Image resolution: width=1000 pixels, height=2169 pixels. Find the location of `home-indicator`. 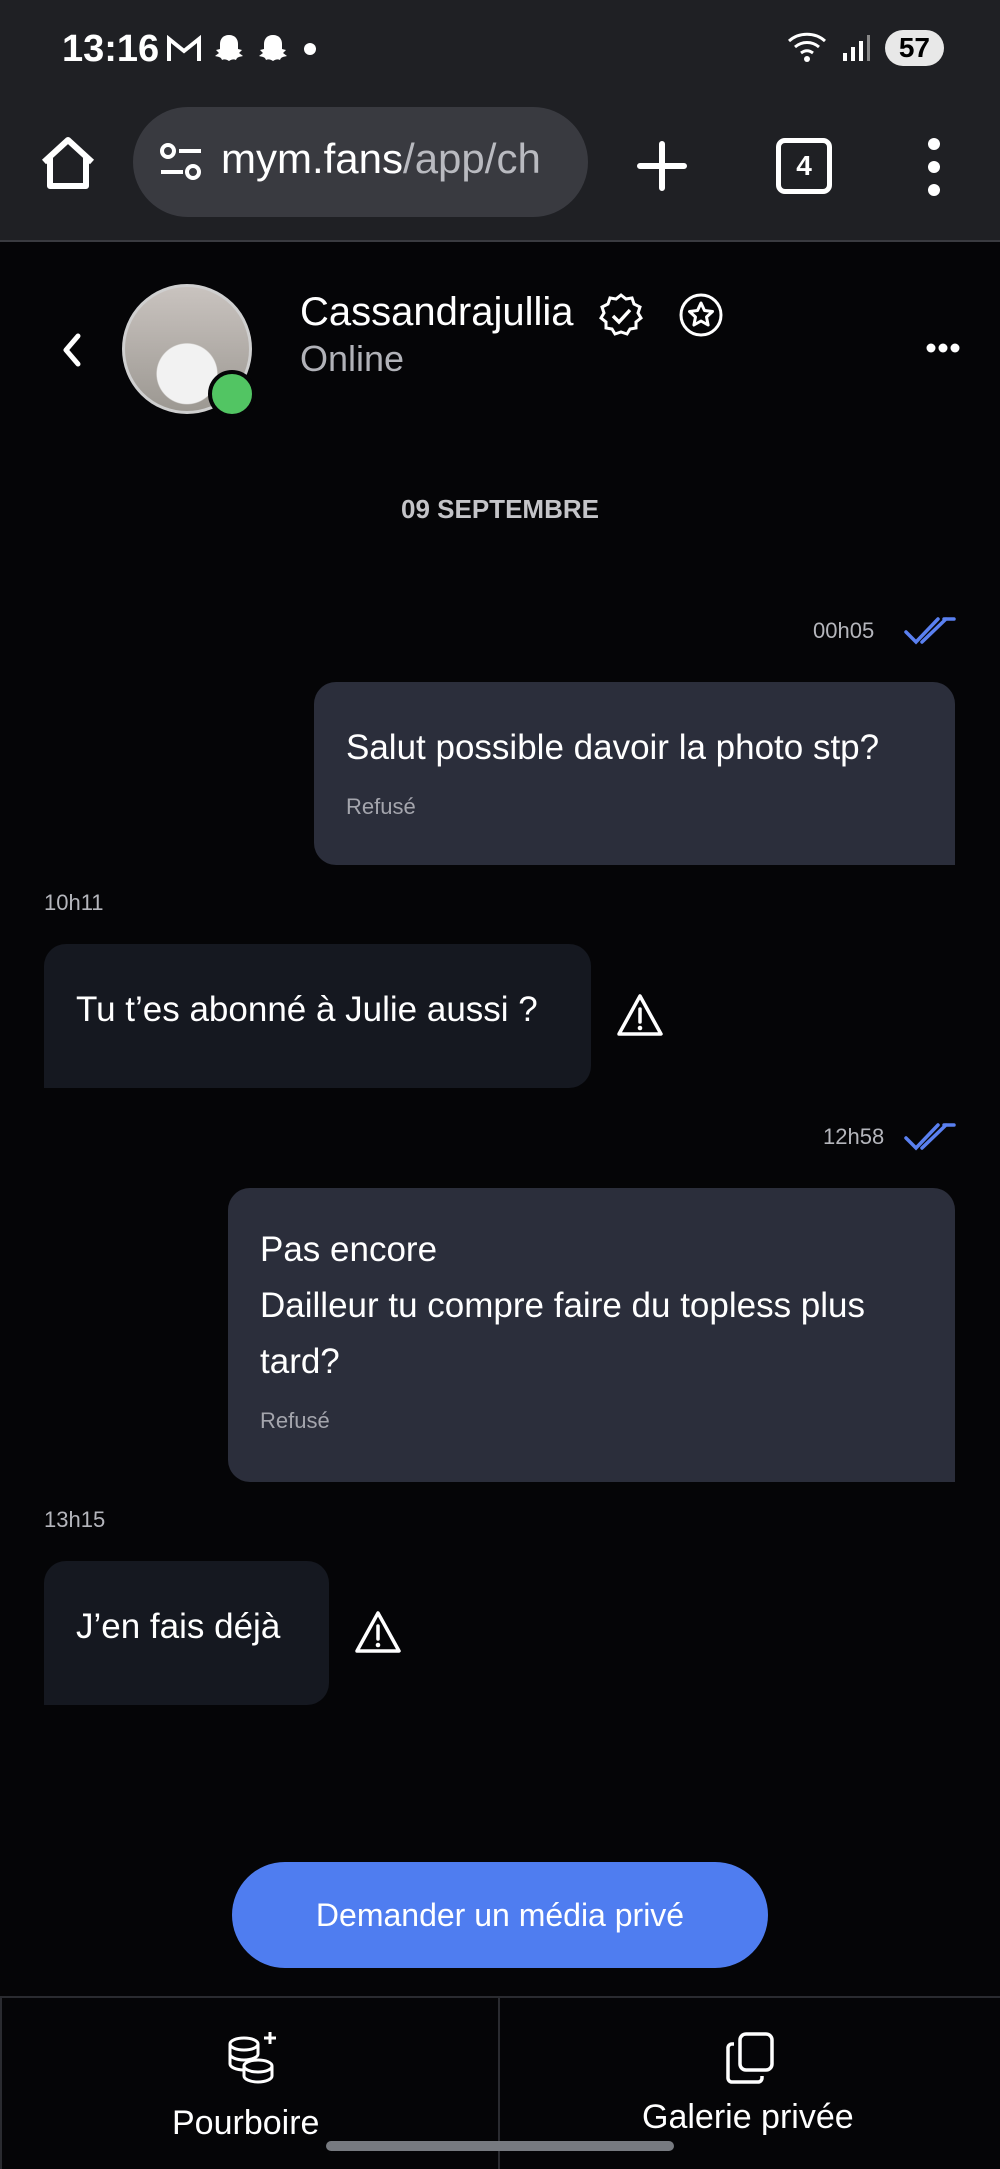

home-indicator is located at coordinates (500, 2146).